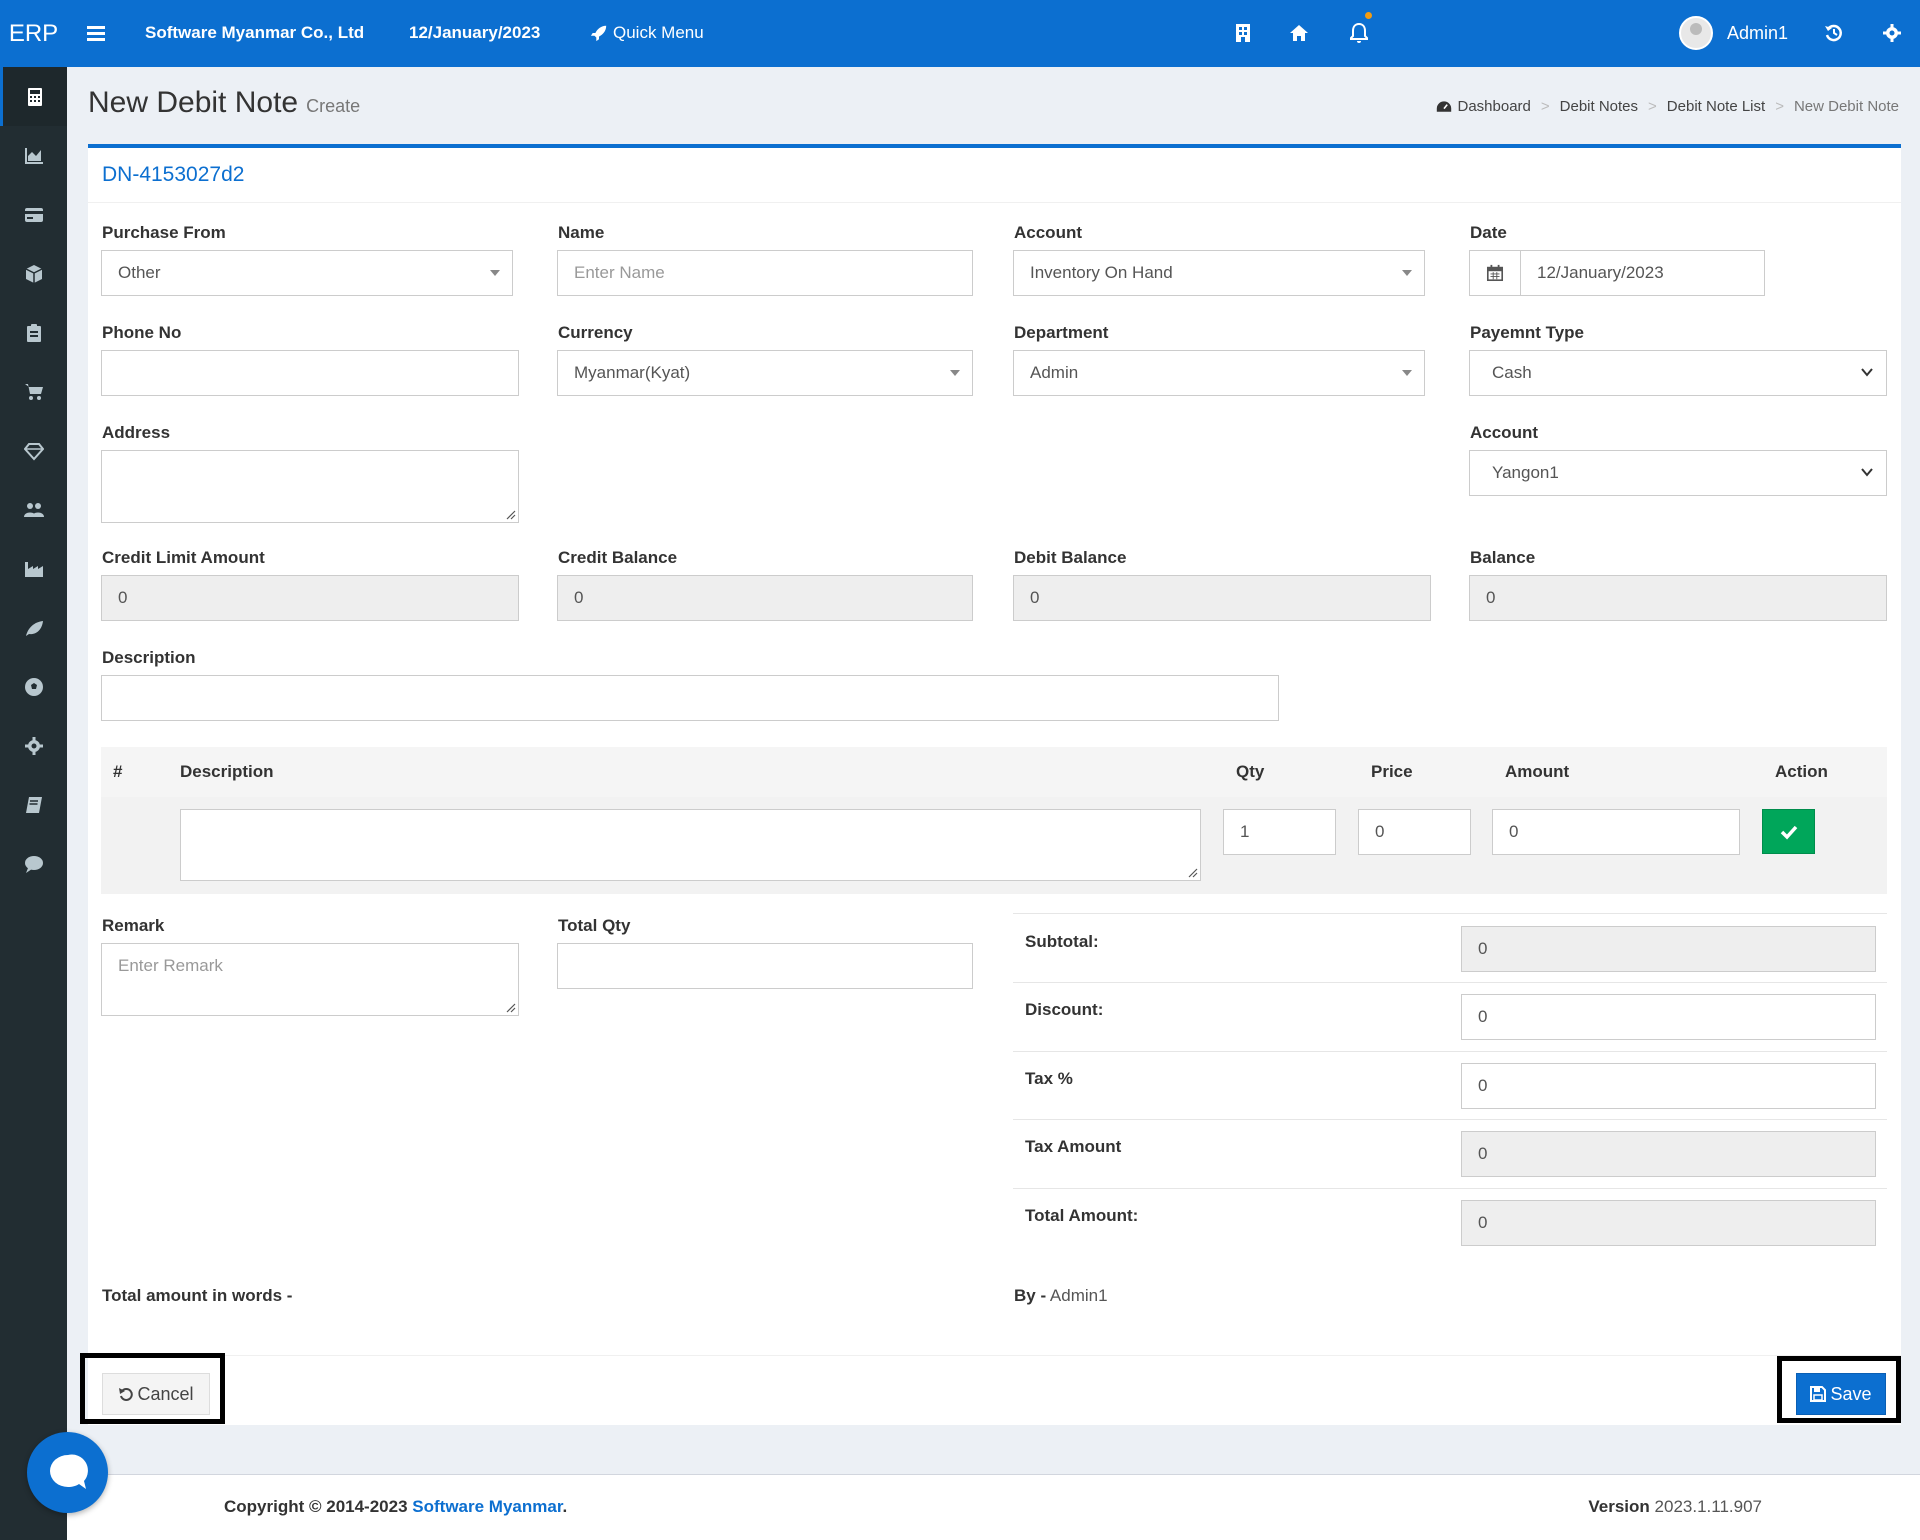 The width and height of the screenshot is (1920, 1540). I want to click on remark-textarea: Enter Remark, so click(310, 979).